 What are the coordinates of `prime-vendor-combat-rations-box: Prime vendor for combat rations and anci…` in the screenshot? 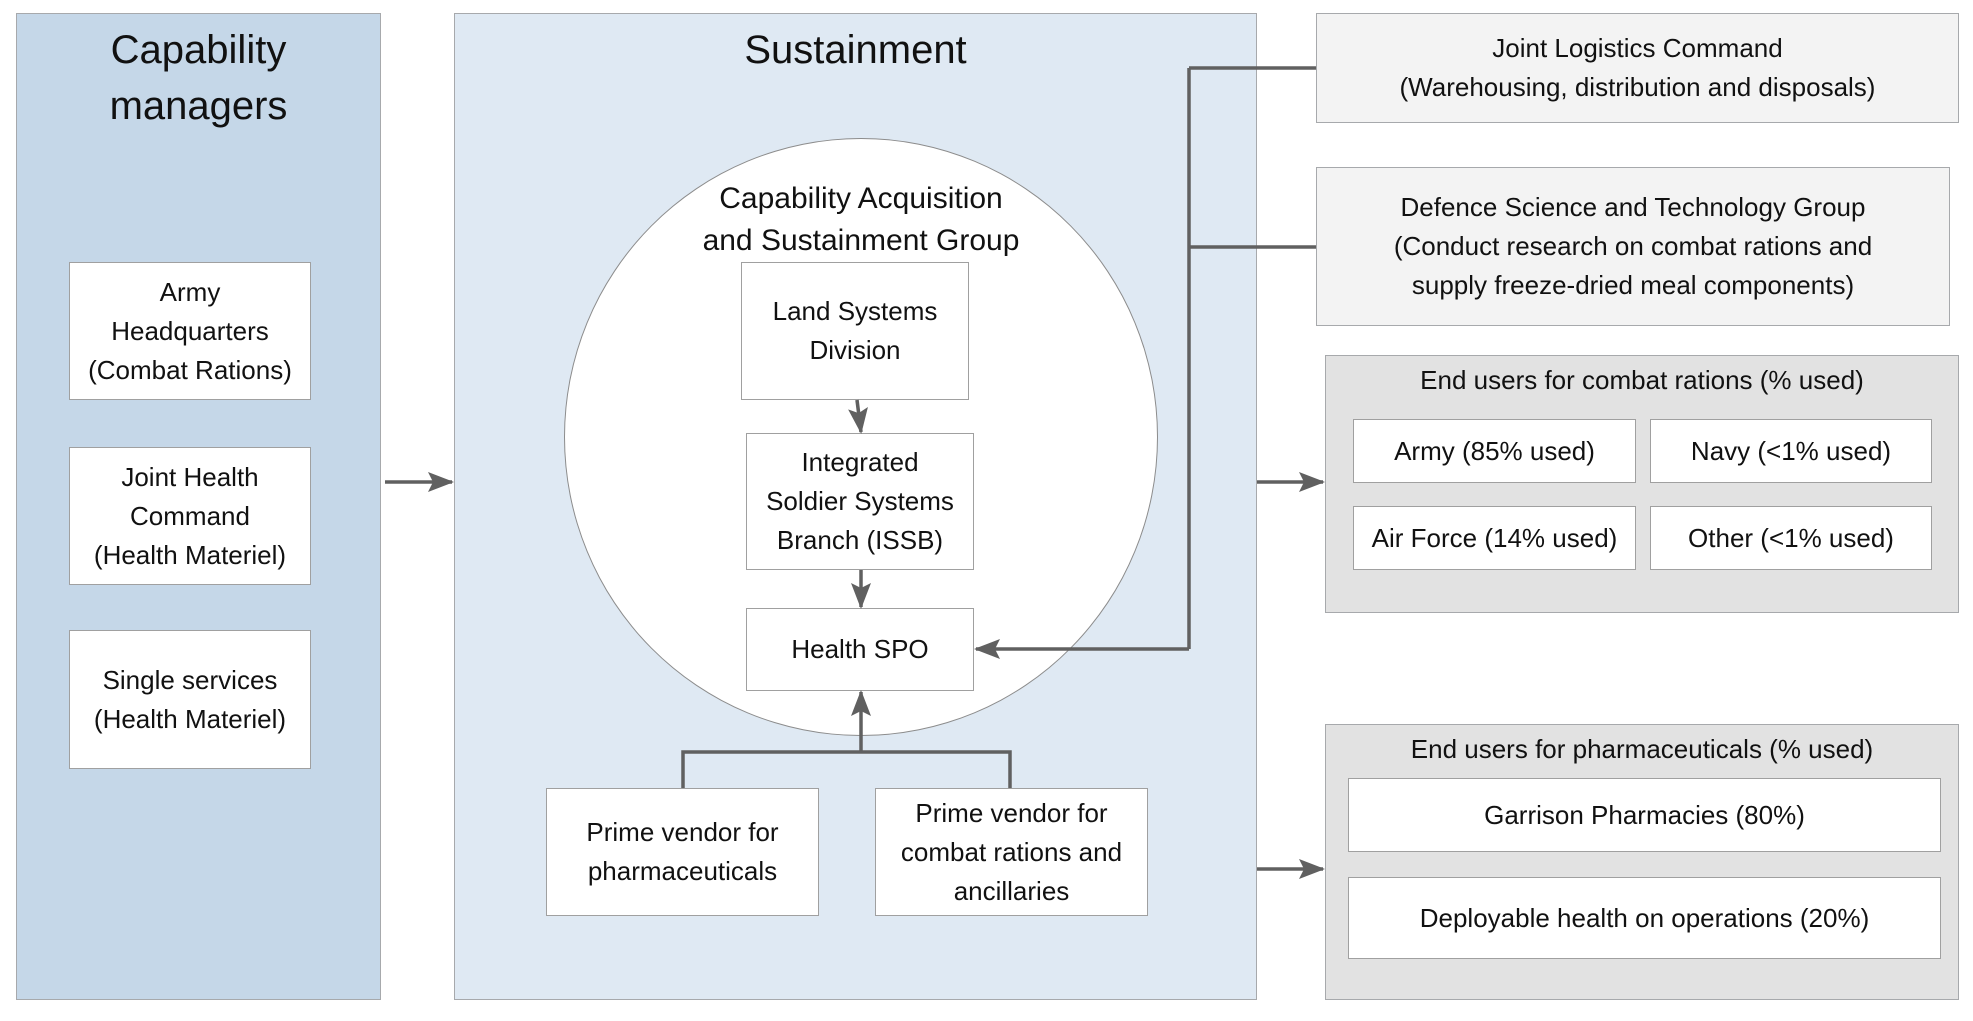 It's located at (1011, 852).